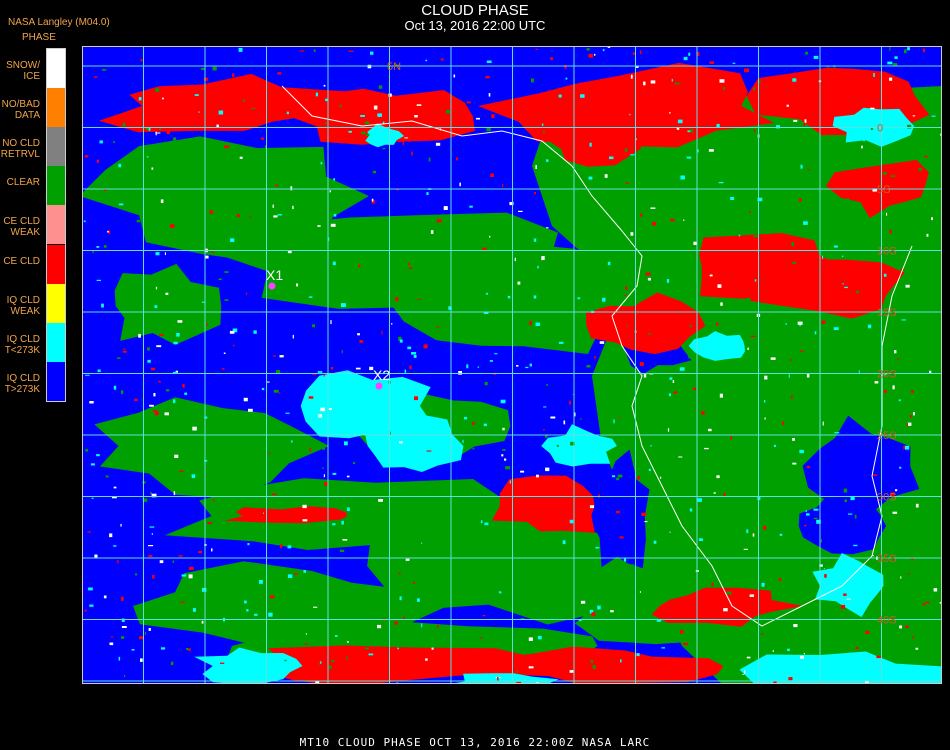 The image size is (950, 750). What do you see at coordinates (23, 65) in the screenshot?
I see `legend-label-line1: SNOW/` at bounding box center [23, 65].